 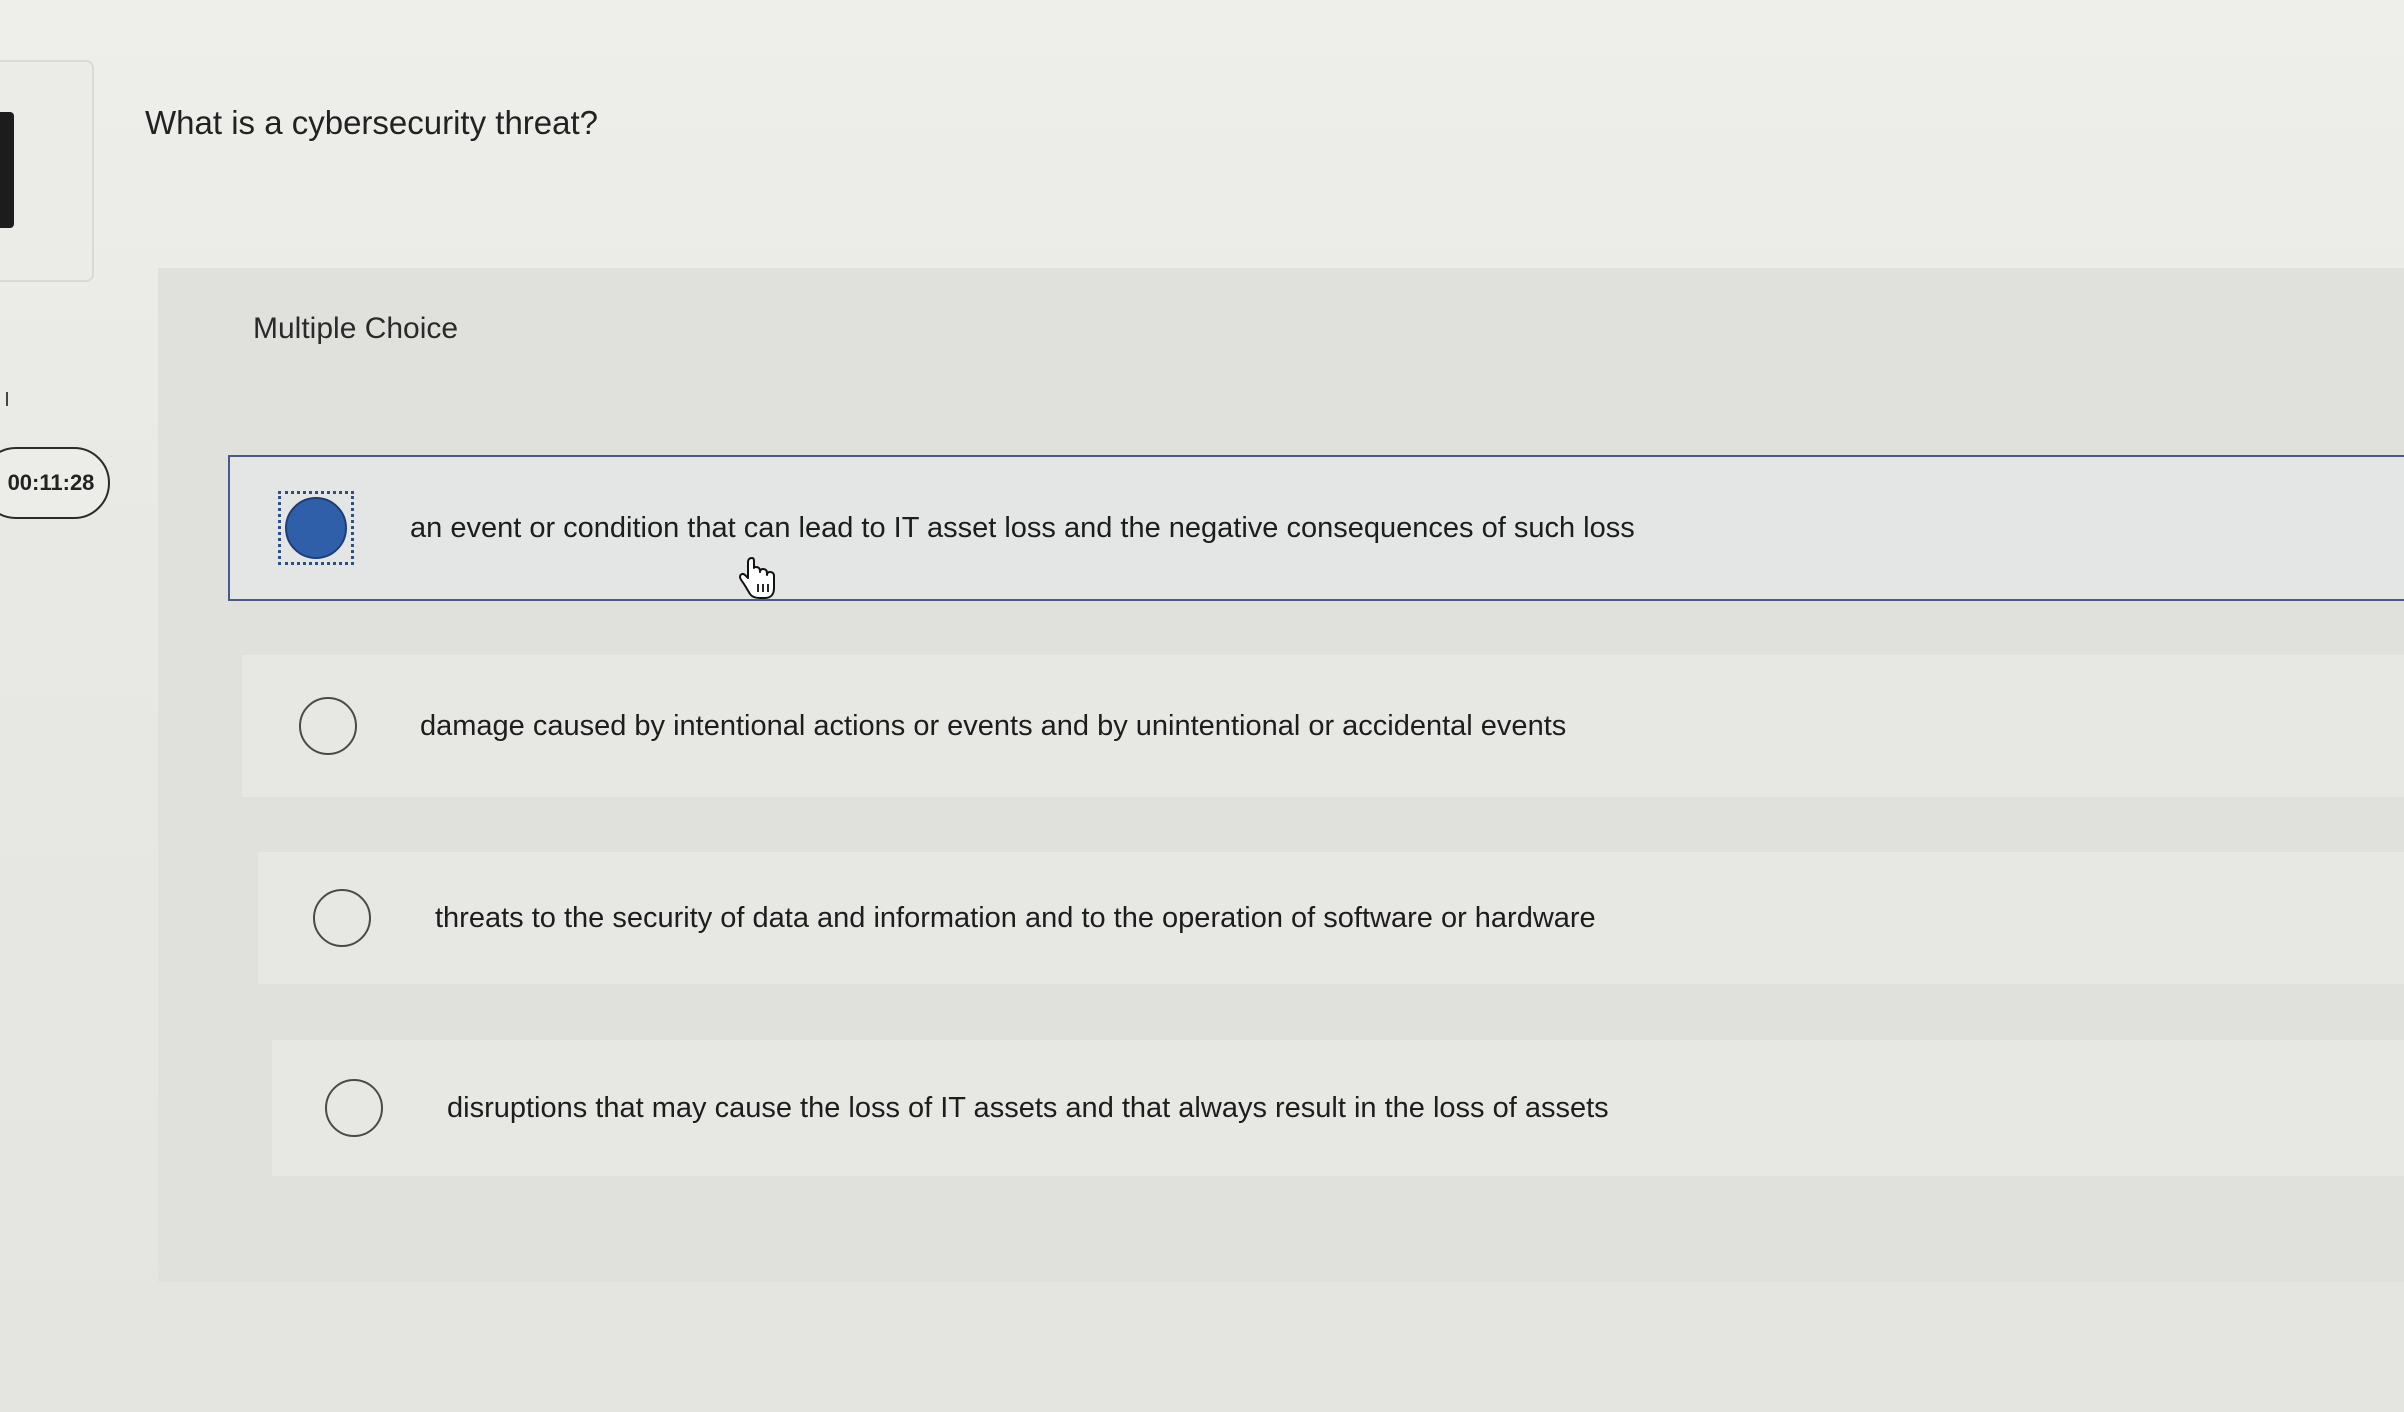 What do you see at coordinates (356, 328) in the screenshot?
I see `question-type-label: Multiple Choice` at bounding box center [356, 328].